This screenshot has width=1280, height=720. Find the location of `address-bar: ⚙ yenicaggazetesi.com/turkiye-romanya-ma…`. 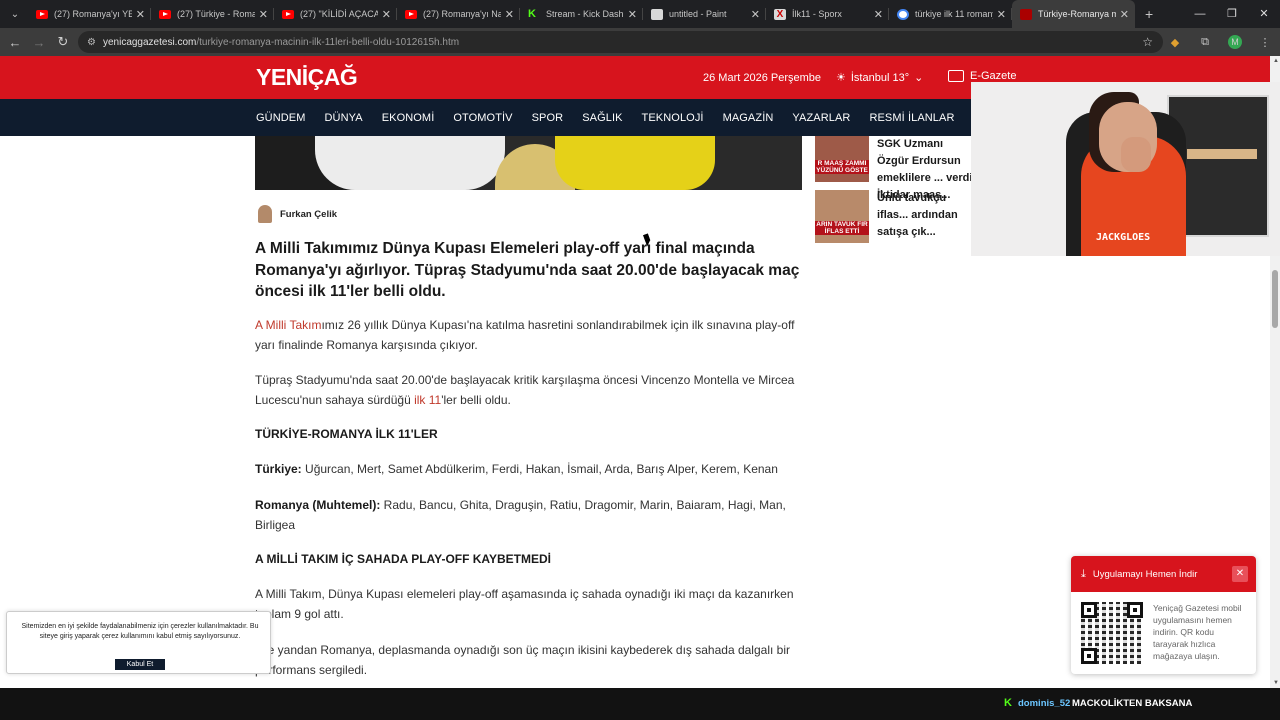

address-bar: ⚙ yenicaggazetesi.com/turkiye-romanya-ma… is located at coordinates (620, 42).